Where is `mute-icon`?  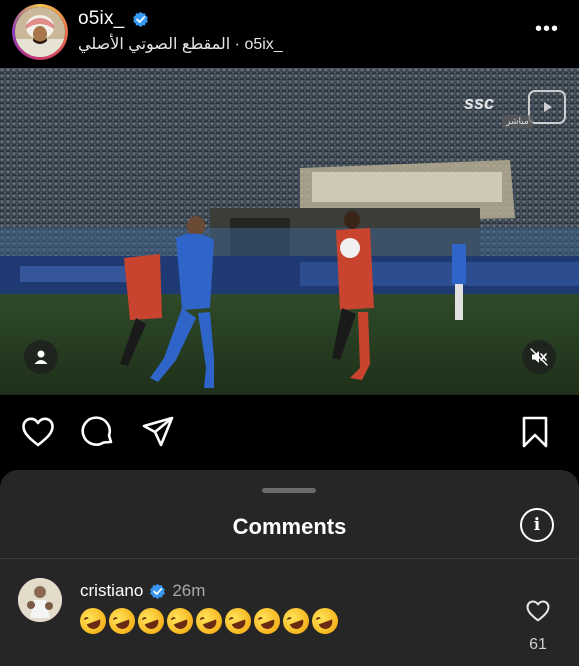
mute-icon is located at coordinates (539, 357).